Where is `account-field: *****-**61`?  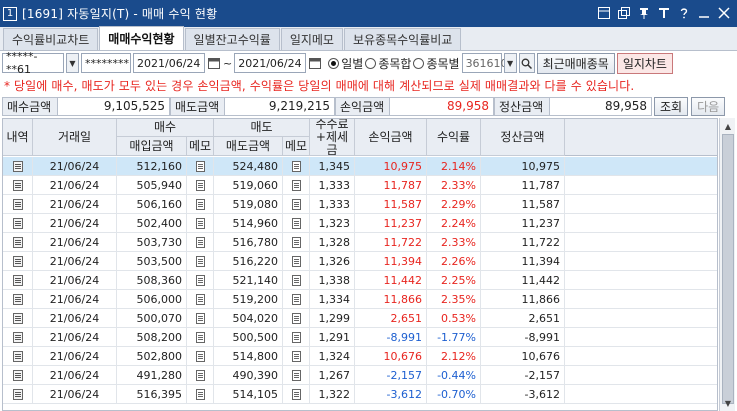 account-field: *****-**61 is located at coordinates (33, 63).